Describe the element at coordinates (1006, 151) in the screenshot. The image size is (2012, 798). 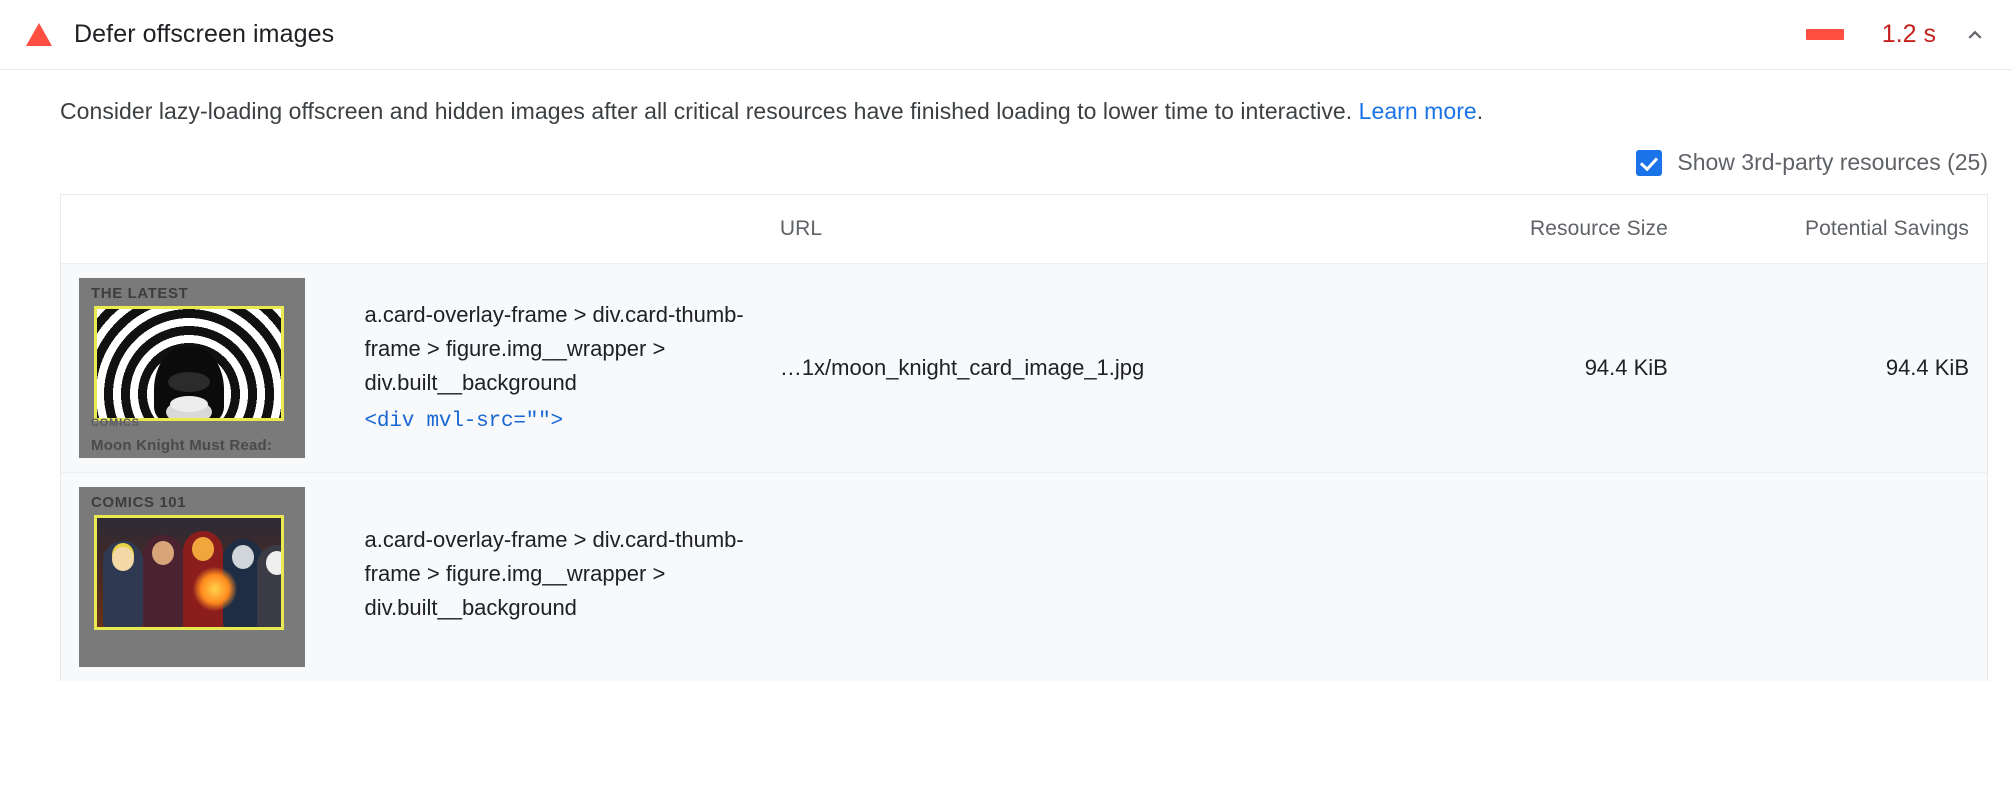
I see `third-party-filter-row: Show 3rd-party resources (25)` at that location.